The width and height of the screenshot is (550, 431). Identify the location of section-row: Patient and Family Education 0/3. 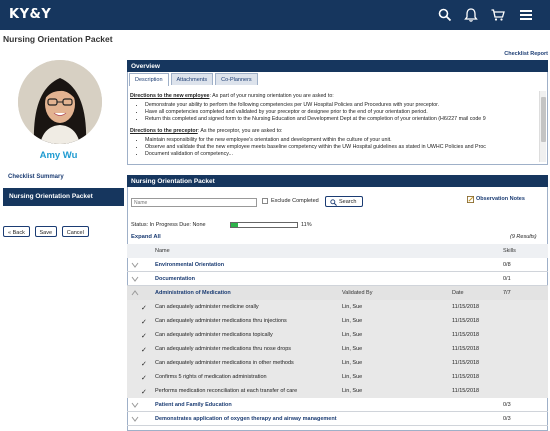
(337, 405).